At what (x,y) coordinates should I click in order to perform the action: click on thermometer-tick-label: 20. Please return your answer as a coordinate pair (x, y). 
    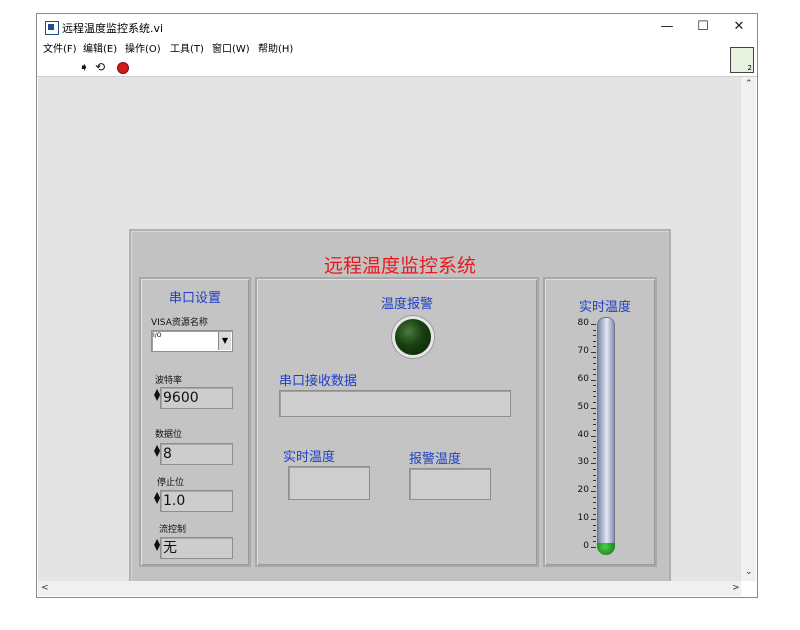
    Looking at the image, I should click on (583, 490).